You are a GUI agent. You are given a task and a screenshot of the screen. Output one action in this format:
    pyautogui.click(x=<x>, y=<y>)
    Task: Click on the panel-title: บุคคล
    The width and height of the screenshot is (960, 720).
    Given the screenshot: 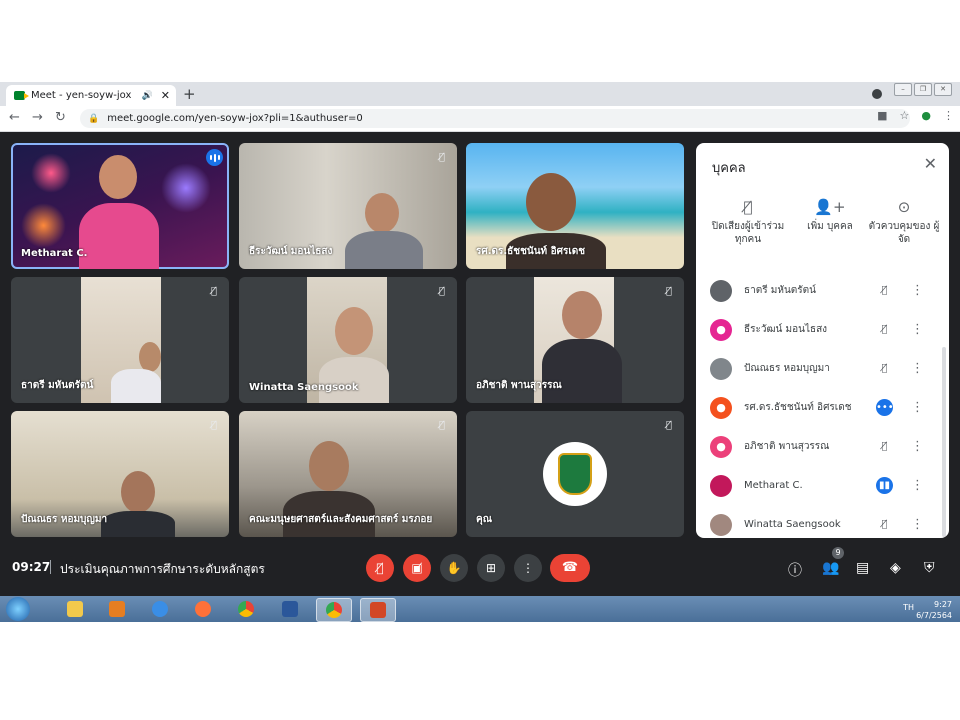 What is the action you would take?
    pyautogui.click(x=729, y=168)
    